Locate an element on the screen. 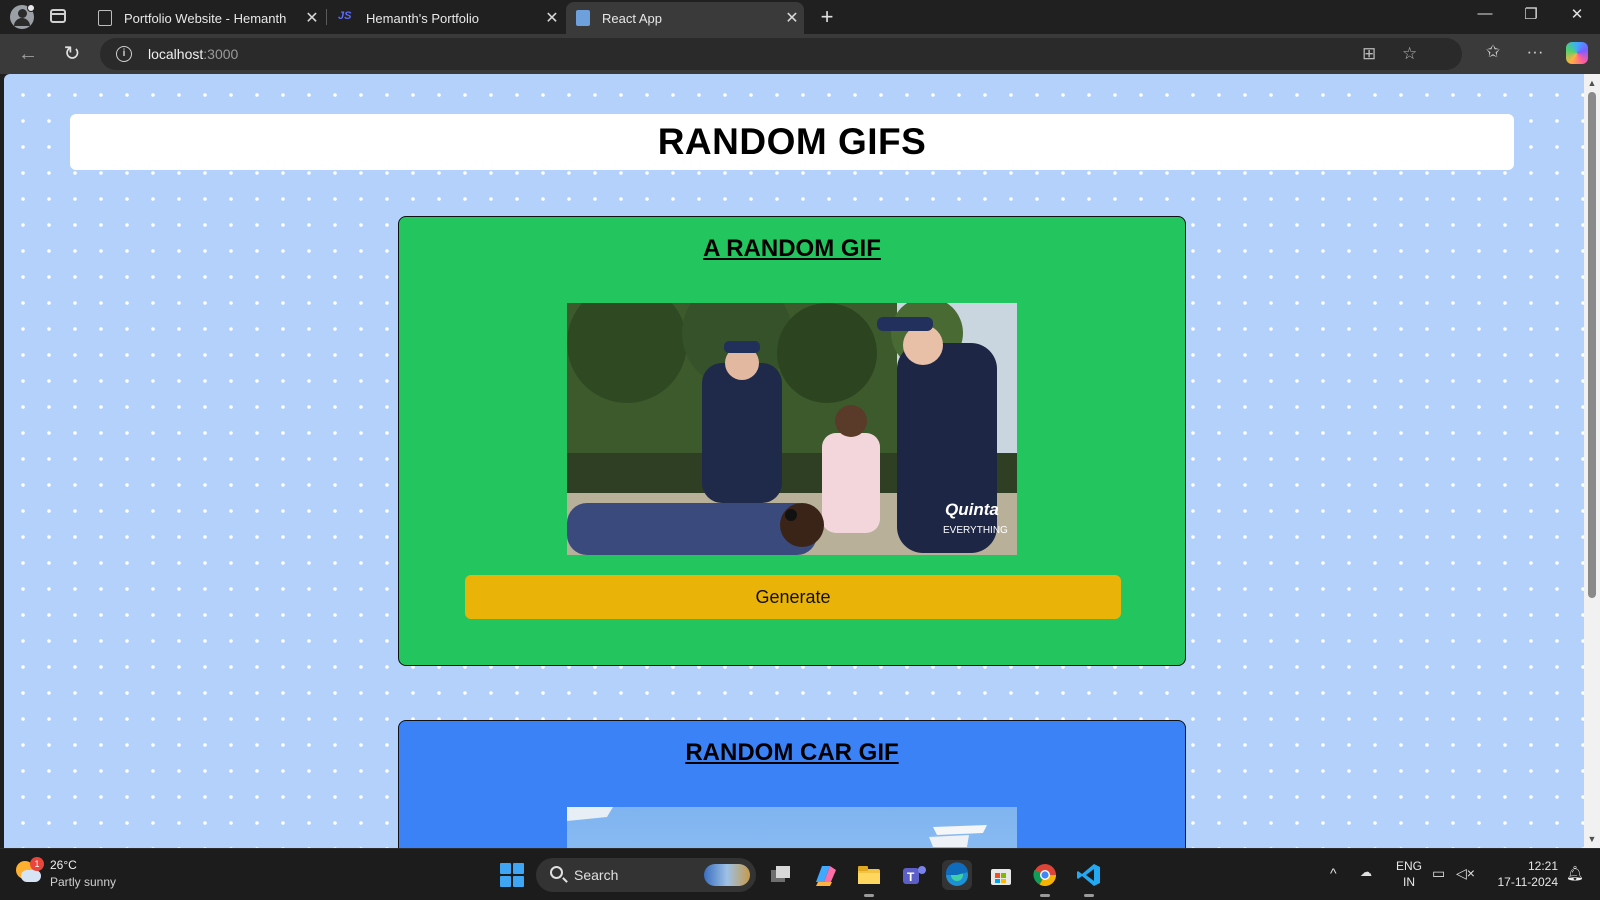 The image size is (1600, 900). close-window-icon: ✕ is located at coordinates (1577, 14).